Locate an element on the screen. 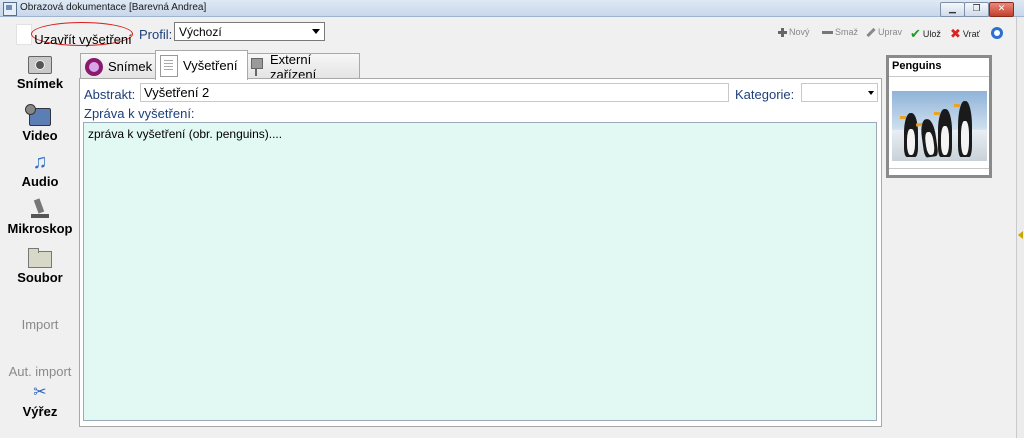  edit-label: Uprav is located at coordinates (890, 32).